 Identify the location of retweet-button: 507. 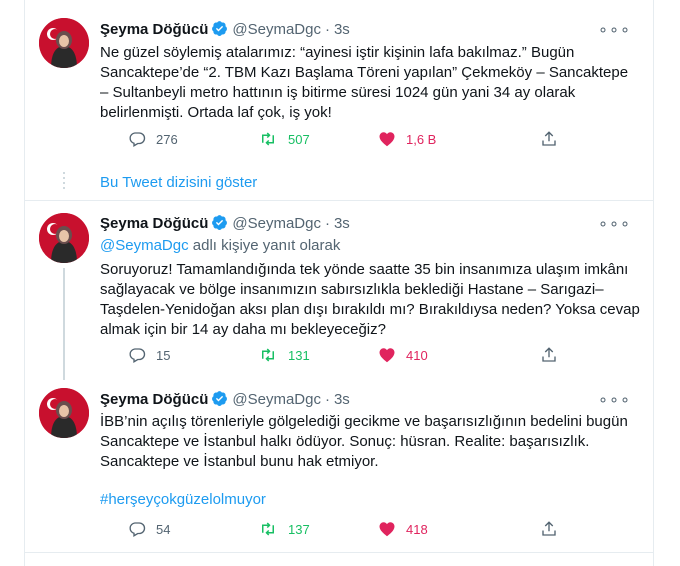
(284, 139).